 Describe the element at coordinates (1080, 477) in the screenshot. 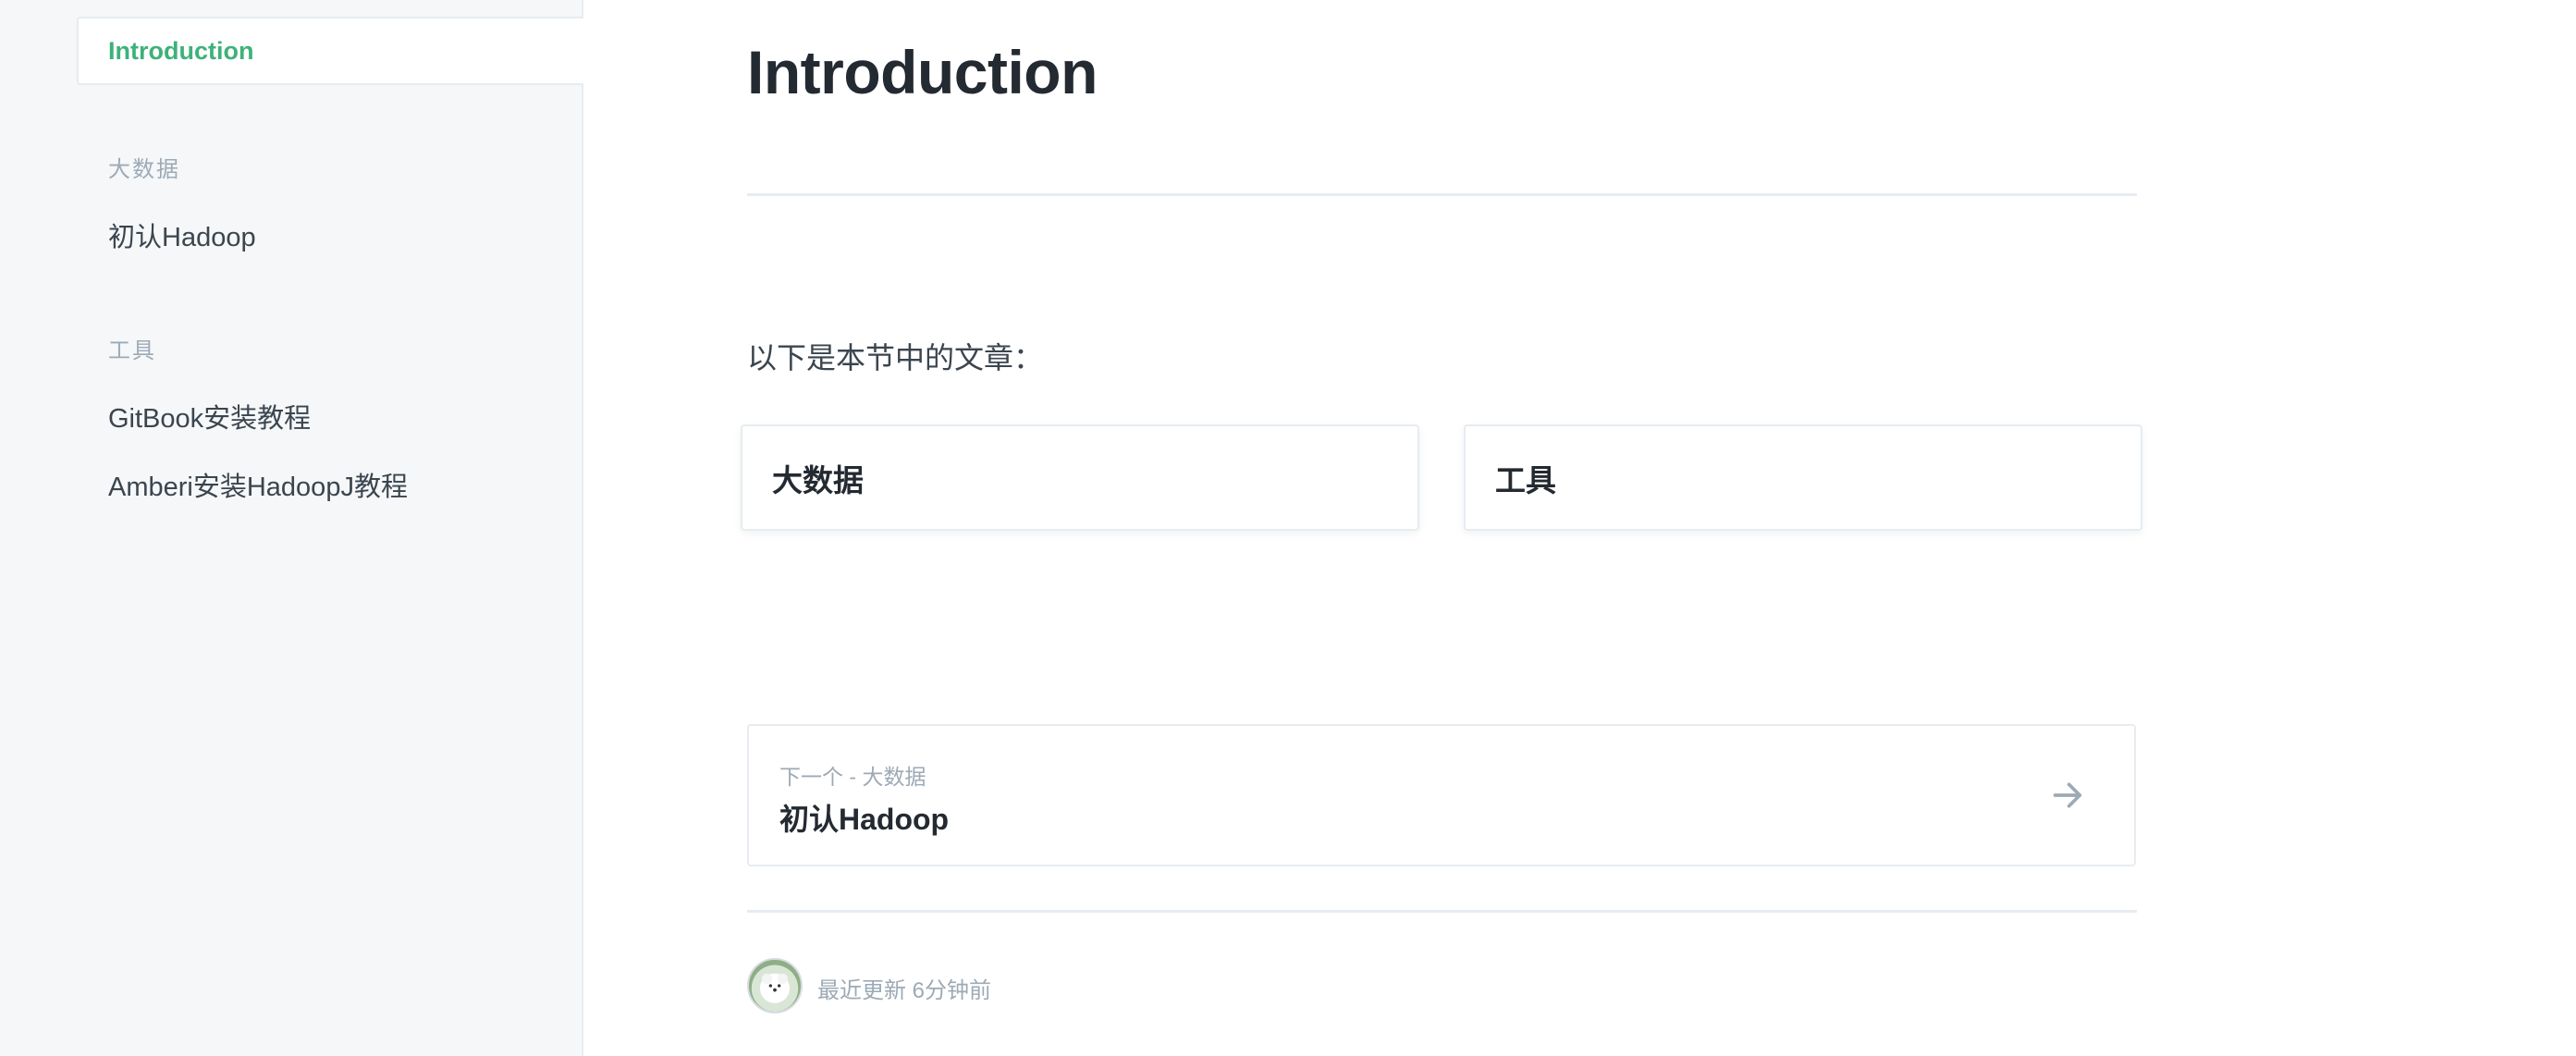

I see `card-big-data: 大数据` at that location.